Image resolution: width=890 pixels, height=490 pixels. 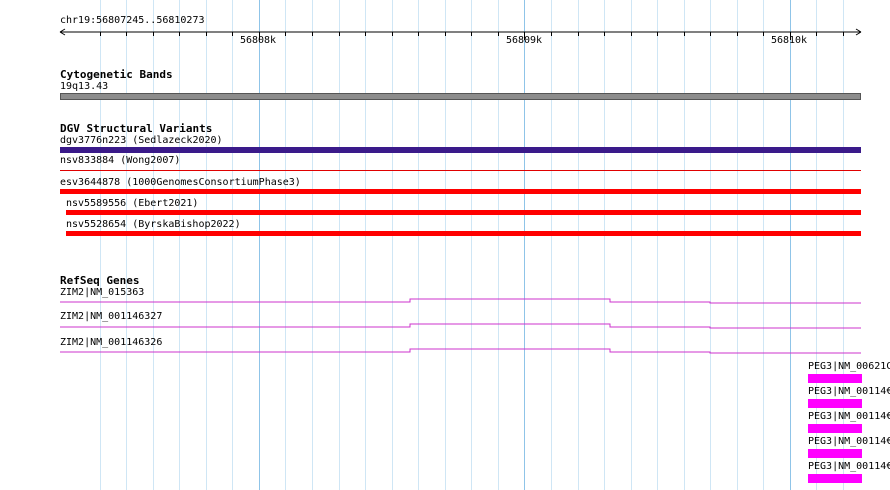 I want to click on zim2-transcripts, so click(x=460, y=326).